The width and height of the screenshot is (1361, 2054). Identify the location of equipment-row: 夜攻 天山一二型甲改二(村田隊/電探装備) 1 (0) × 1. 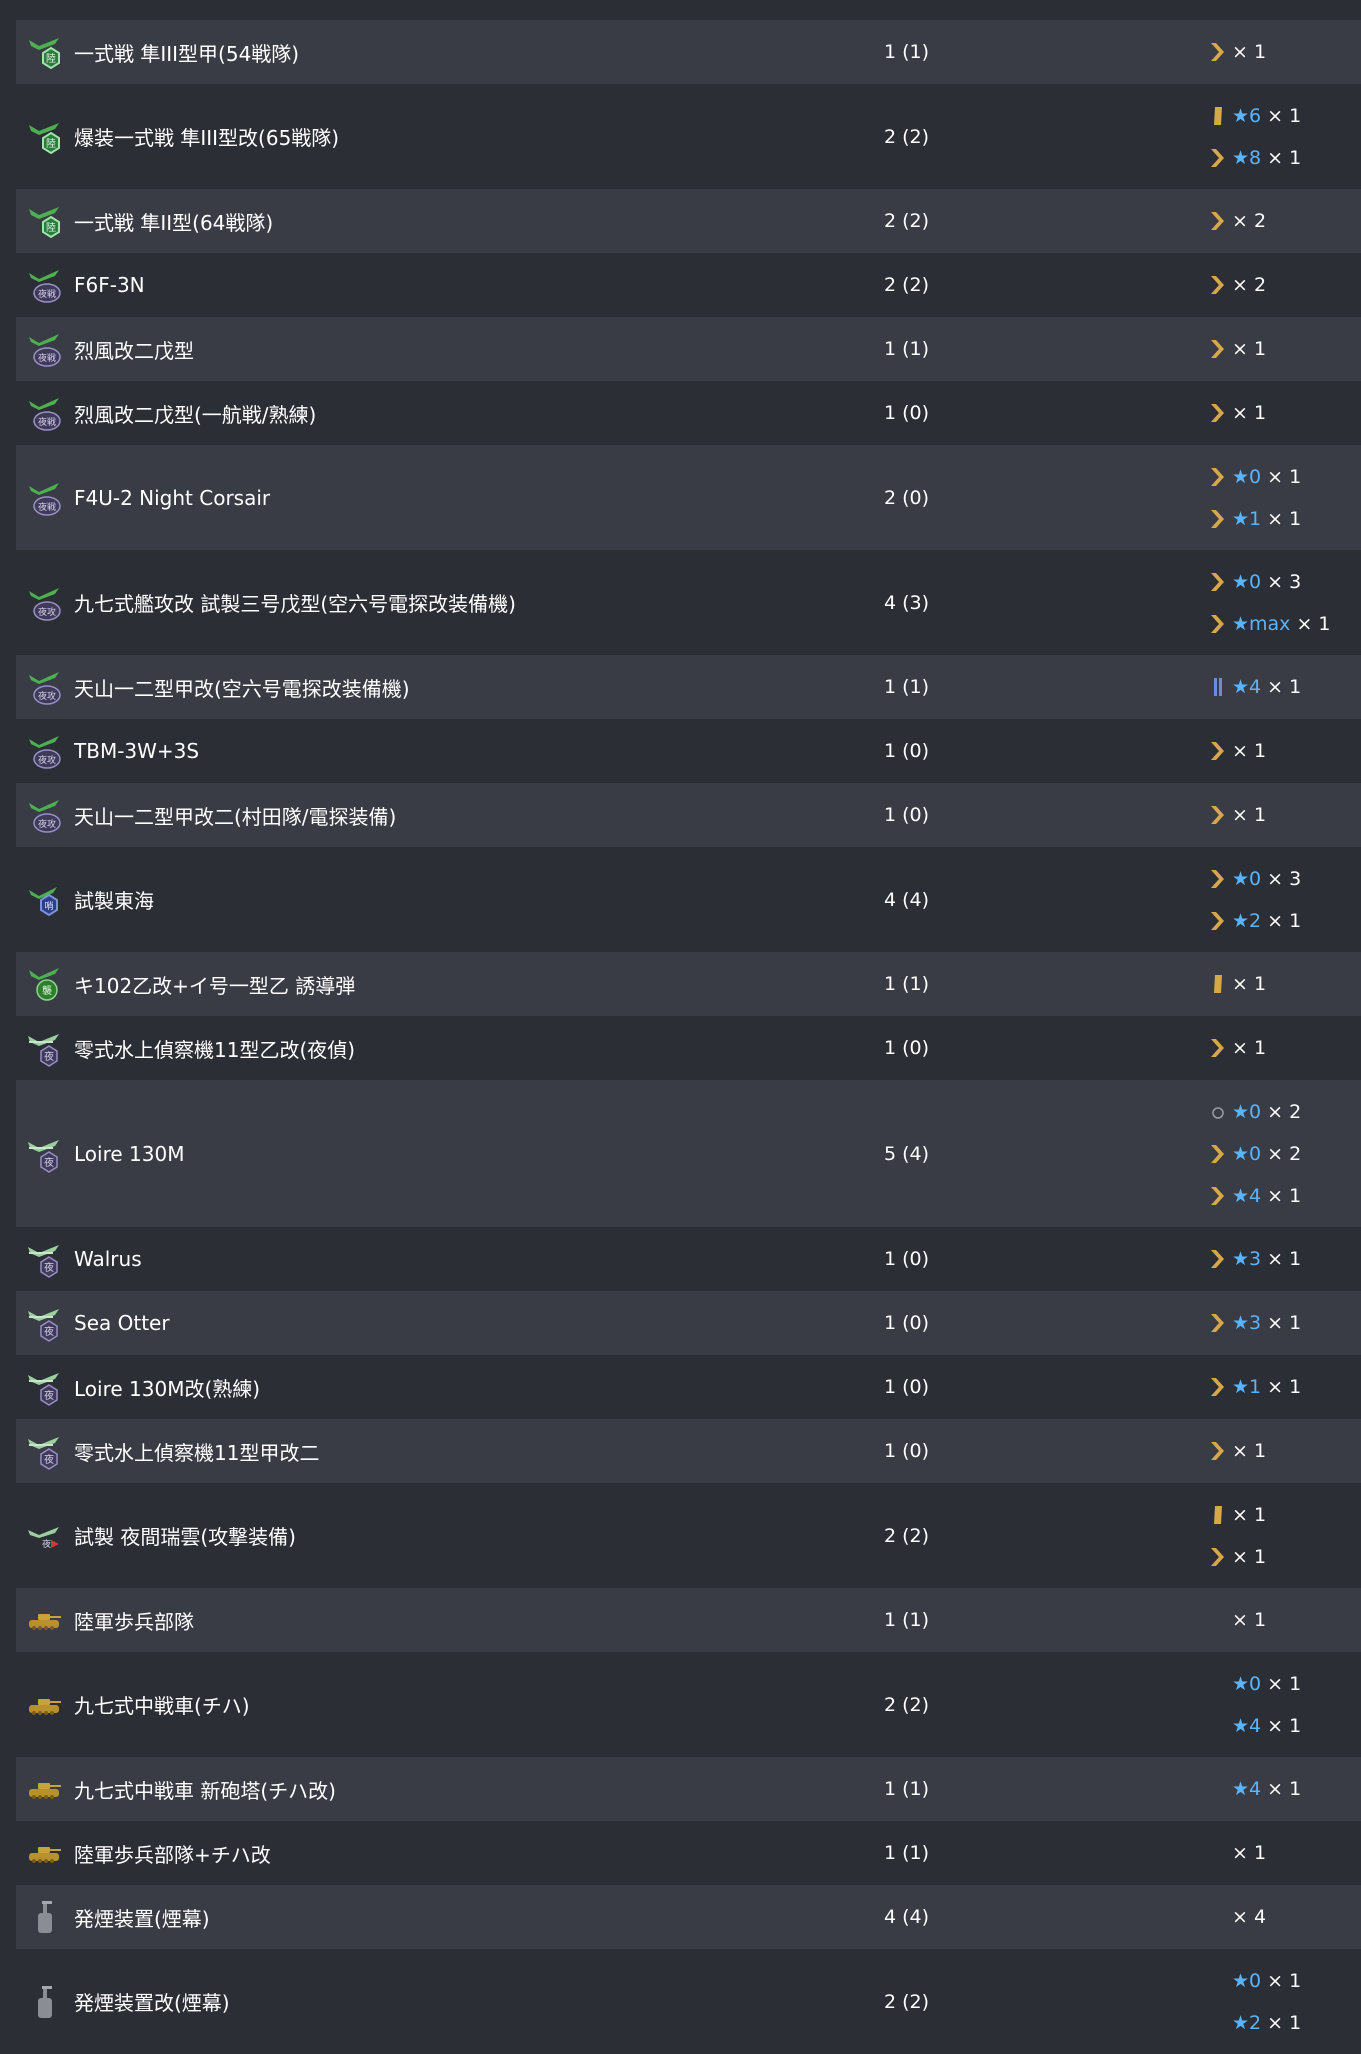
(688, 815).